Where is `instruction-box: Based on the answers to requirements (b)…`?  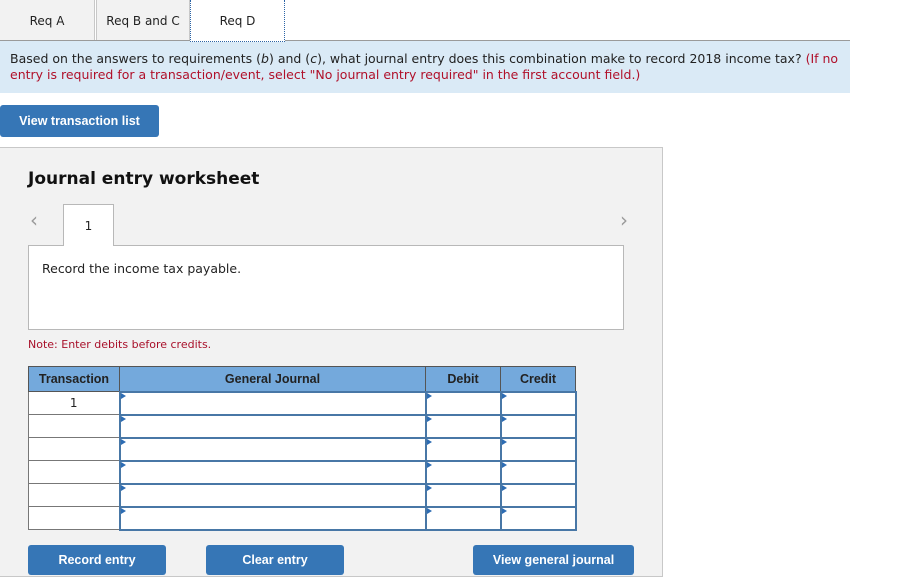
instruction-box: Based on the answers to requirements (b)… is located at coordinates (425, 67).